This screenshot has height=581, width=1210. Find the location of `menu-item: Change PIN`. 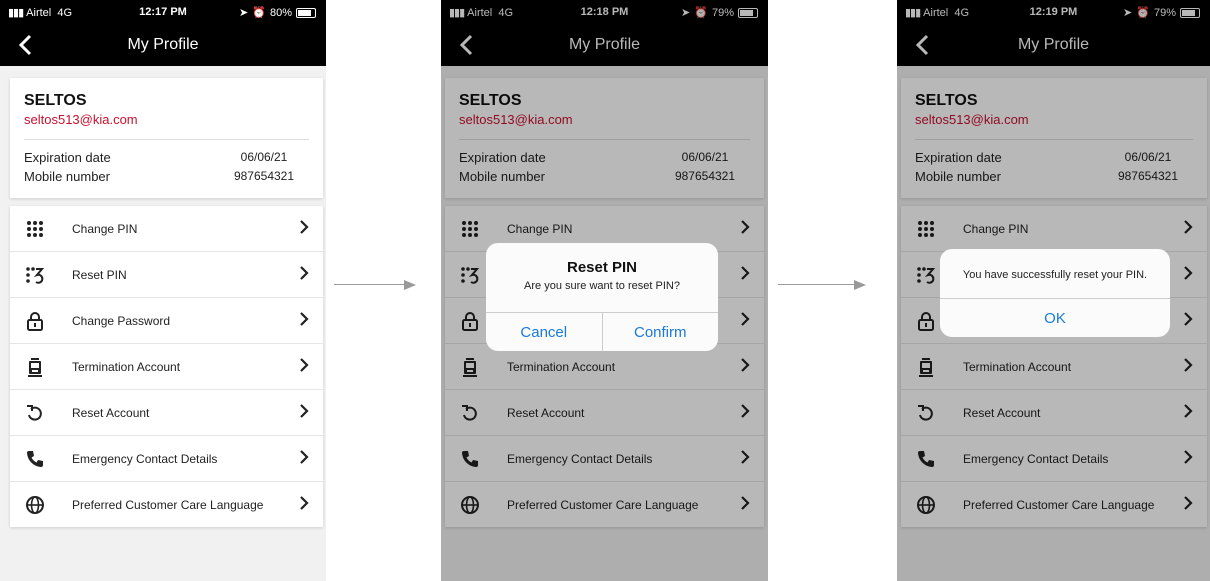

menu-item: Change PIN is located at coordinates (166, 228).